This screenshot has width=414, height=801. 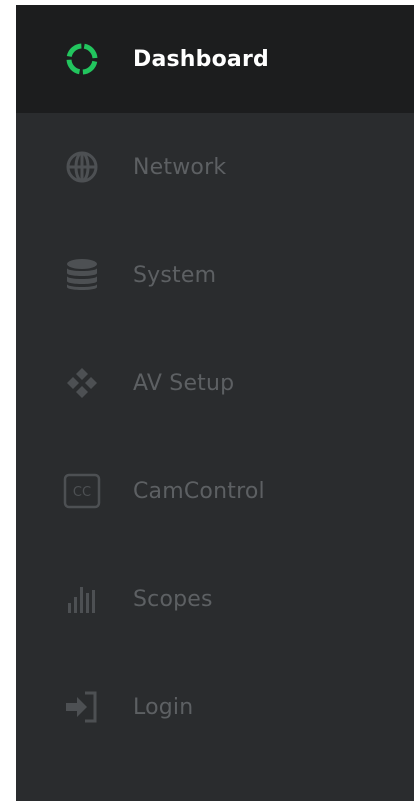 I want to click on svg-text: CC, so click(x=82, y=492).